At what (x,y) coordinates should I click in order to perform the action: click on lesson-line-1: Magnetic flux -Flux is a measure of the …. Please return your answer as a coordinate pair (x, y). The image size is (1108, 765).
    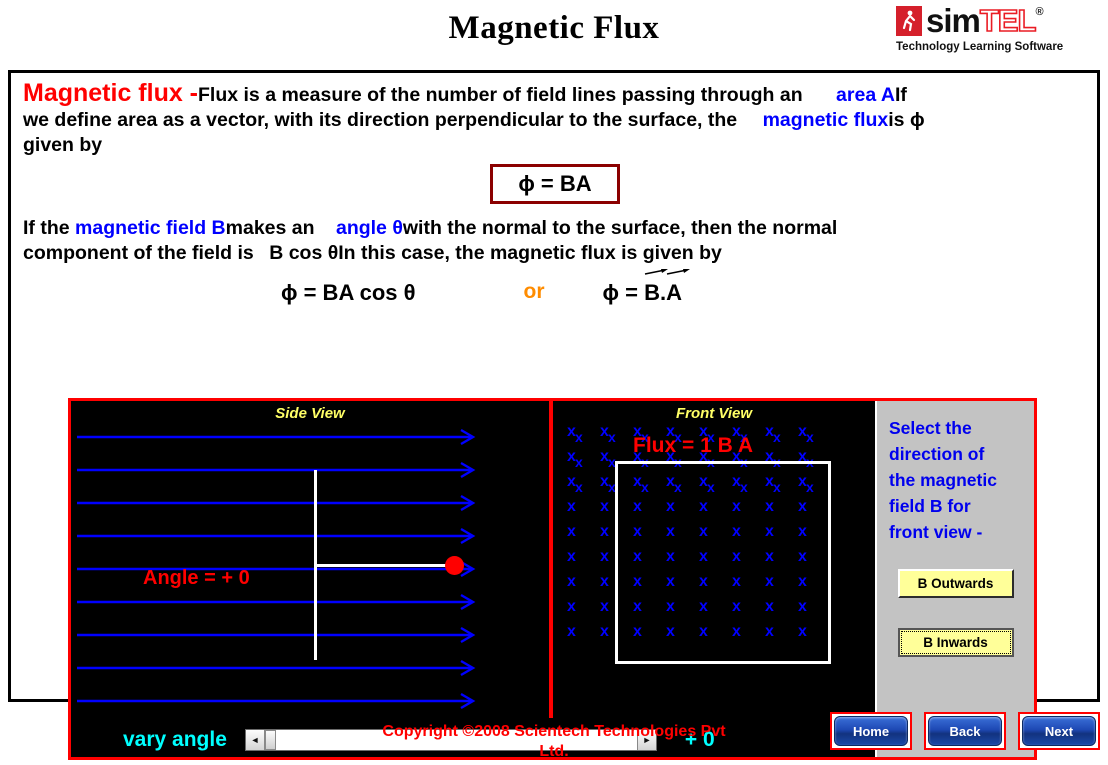
    Looking at the image, I should click on (555, 94).